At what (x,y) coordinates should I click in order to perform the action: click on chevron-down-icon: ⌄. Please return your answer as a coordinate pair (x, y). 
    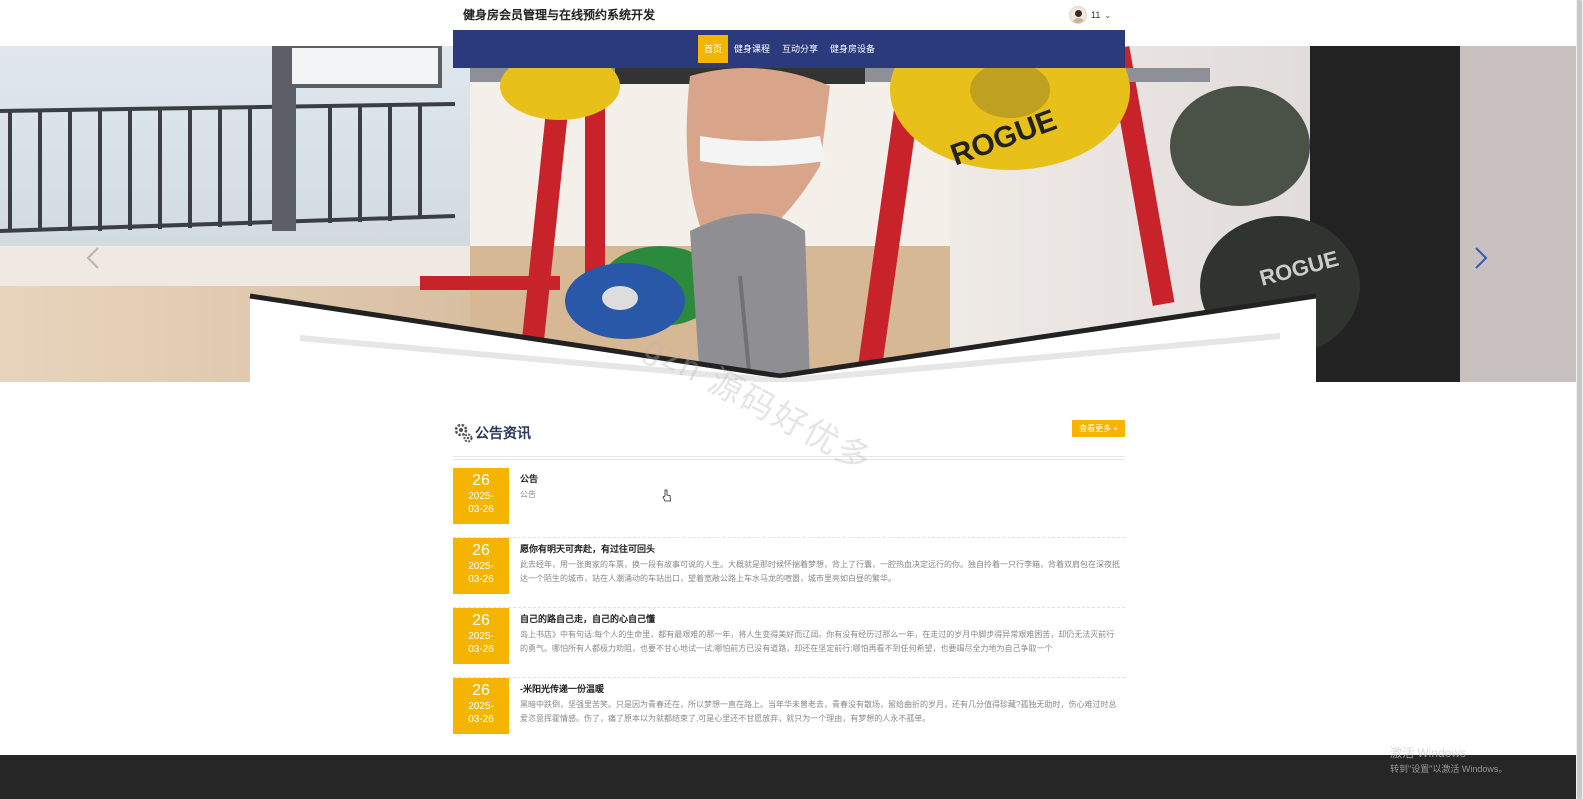
    Looking at the image, I should click on (1107, 15).